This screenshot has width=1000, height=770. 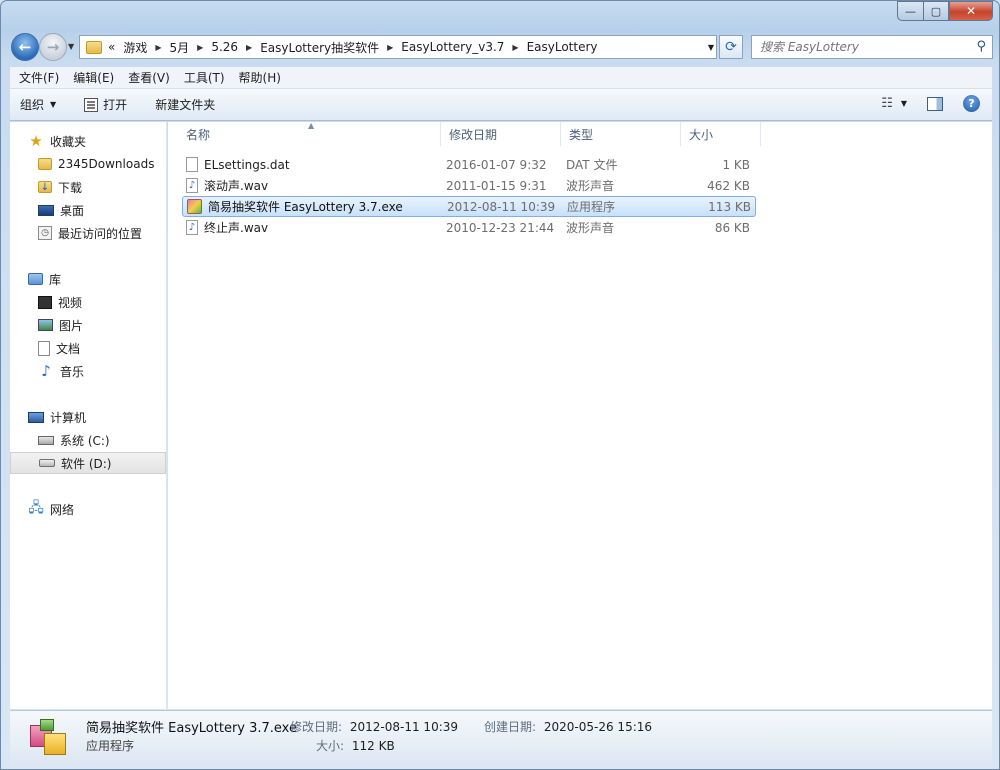 What do you see at coordinates (93, 77) in the screenshot?
I see `menu-edit: 编辑(E)` at bounding box center [93, 77].